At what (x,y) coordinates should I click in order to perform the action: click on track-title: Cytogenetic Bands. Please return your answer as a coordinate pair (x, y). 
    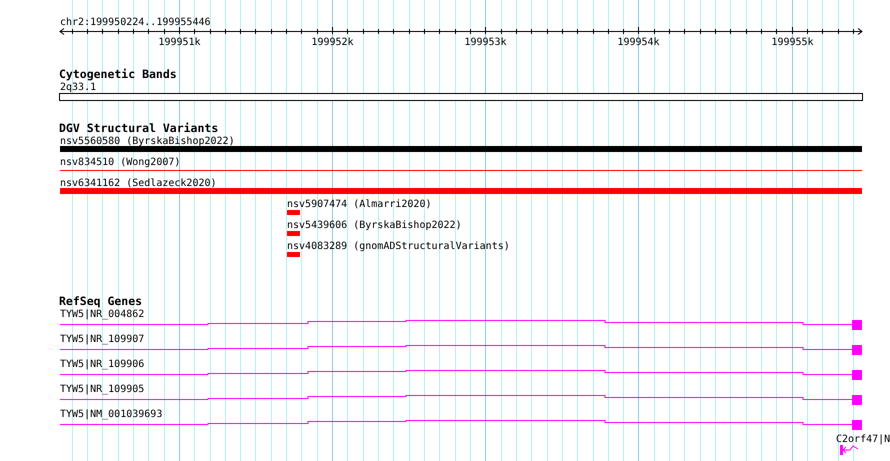
    Looking at the image, I should click on (118, 74).